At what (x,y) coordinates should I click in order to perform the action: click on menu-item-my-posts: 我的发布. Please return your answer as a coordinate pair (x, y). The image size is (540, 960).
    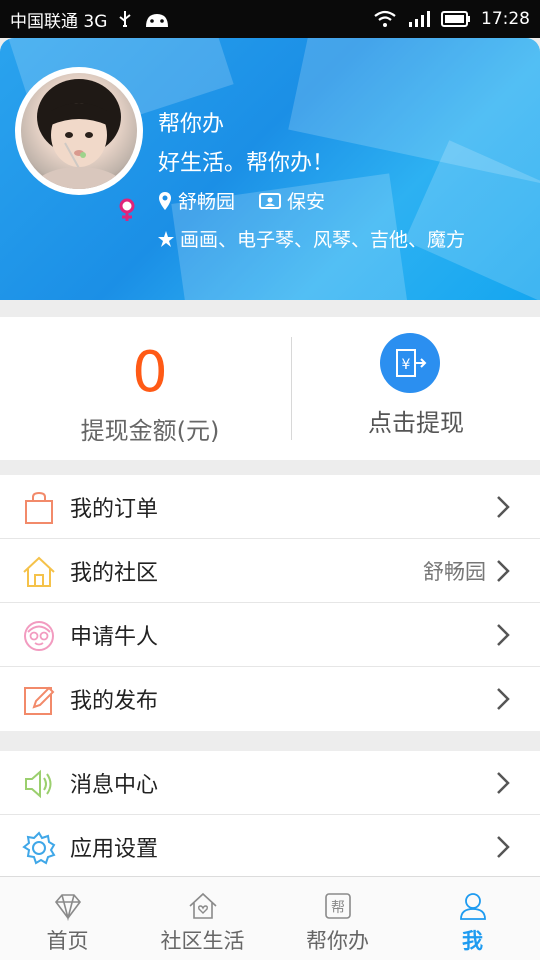
    Looking at the image, I should click on (270, 699).